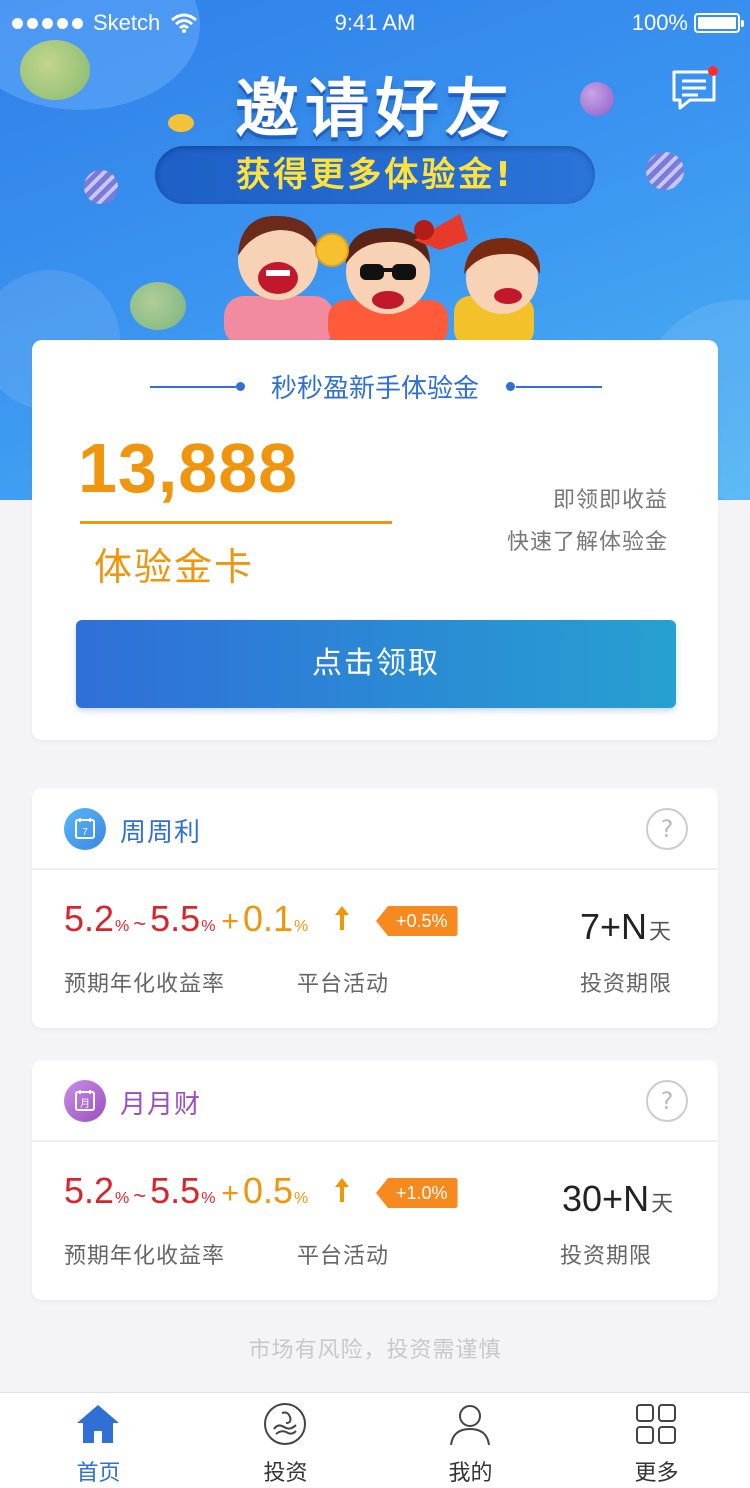 This screenshot has width=750, height=1488. I want to click on battery-icon, so click(719, 23).